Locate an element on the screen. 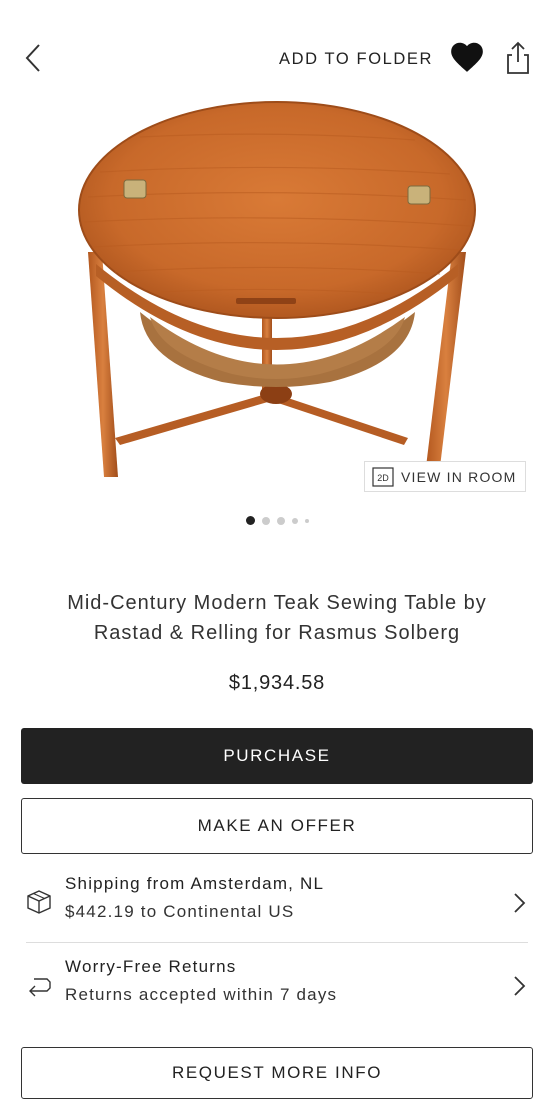 The height and width of the screenshot is (1108, 554). purchase-button: PURCHASE is located at coordinates (277, 756).